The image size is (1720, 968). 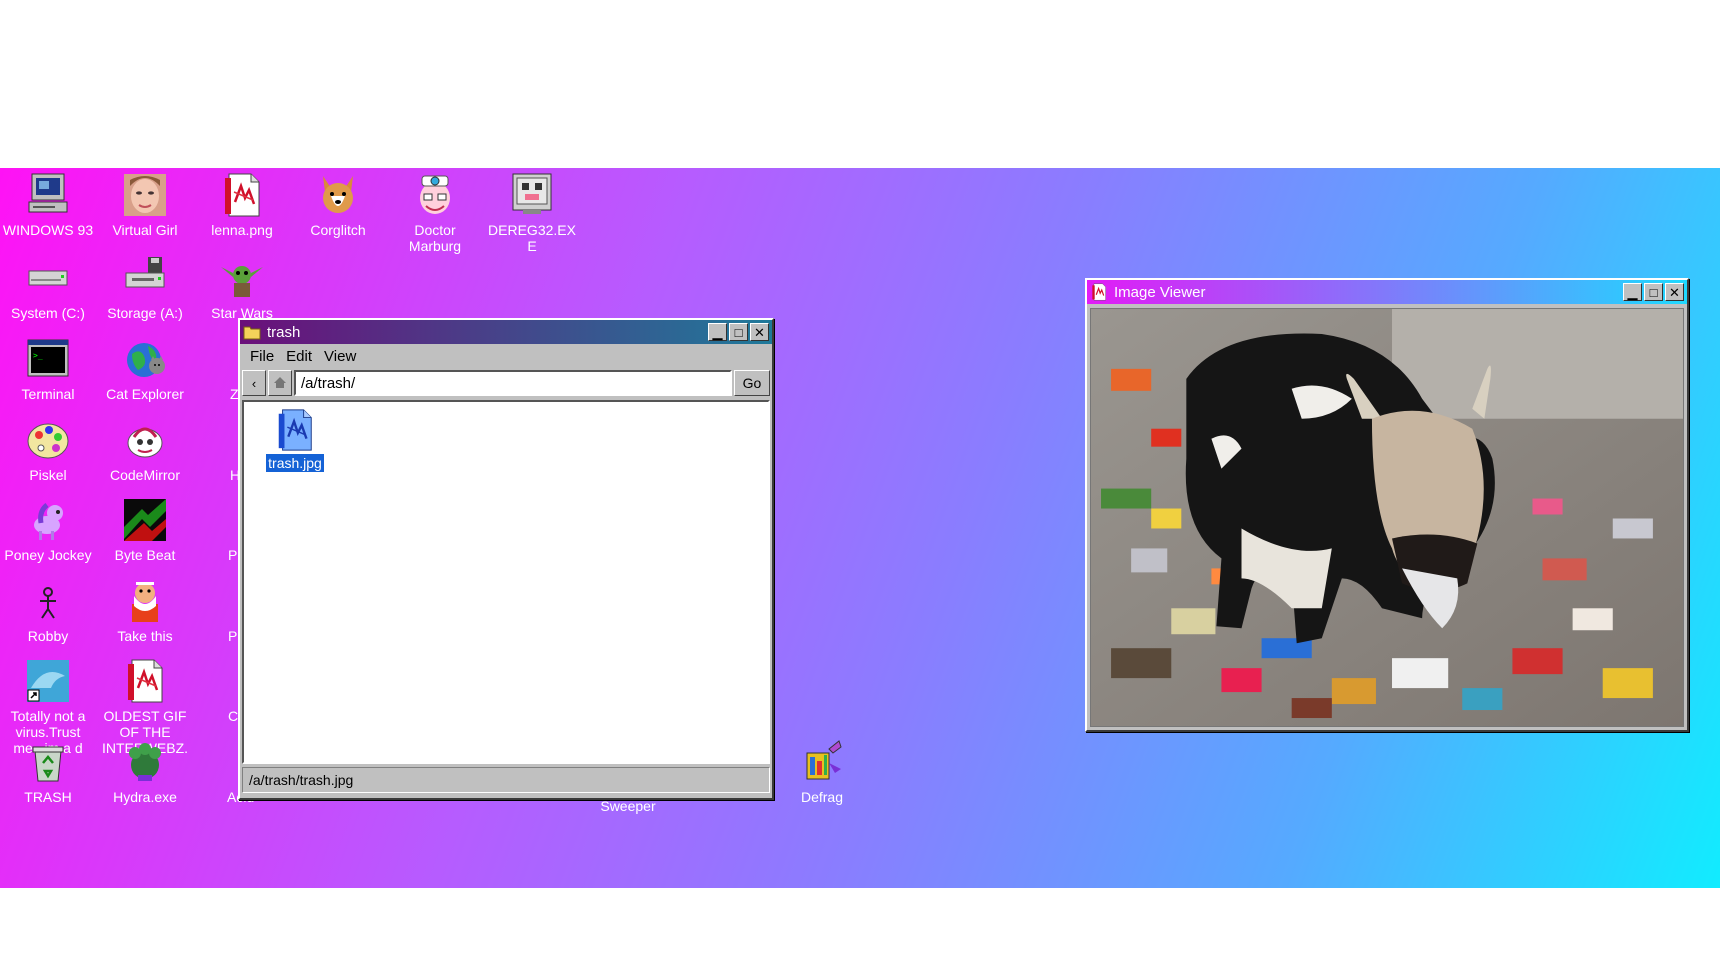 What do you see at coordinates (48, 797) in the screenshot?
I see `desktop-icon-label: TRASH` at bounding box center [48, 797].